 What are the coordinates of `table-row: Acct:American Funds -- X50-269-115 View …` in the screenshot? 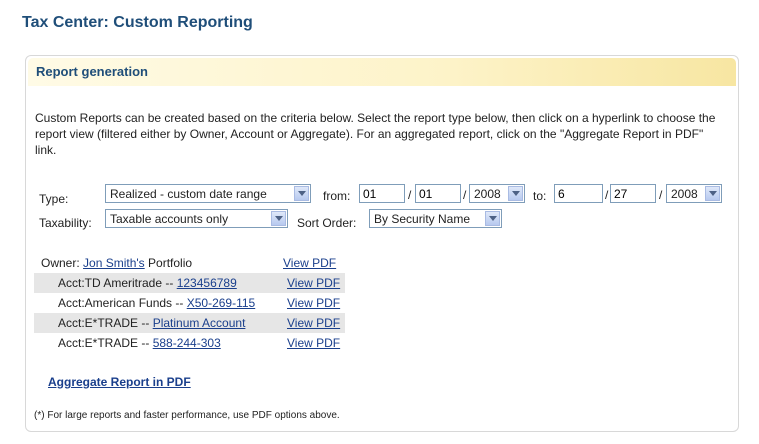 It's located at (189, 303).